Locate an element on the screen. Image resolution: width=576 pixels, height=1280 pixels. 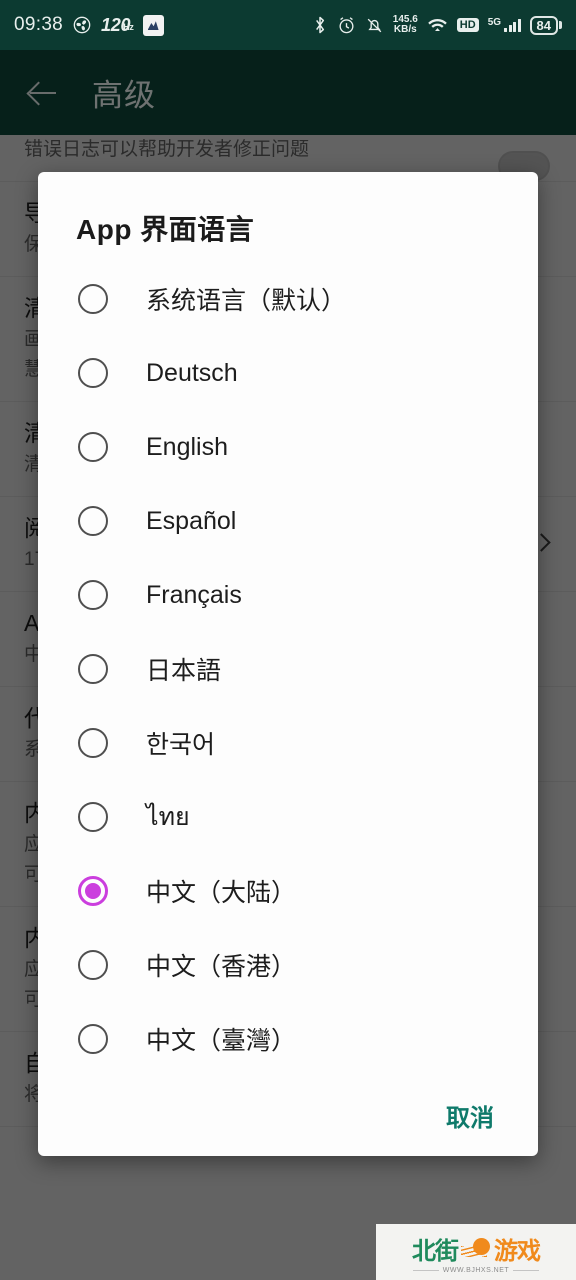
sun-icon is located at coordinates (476, 1248).